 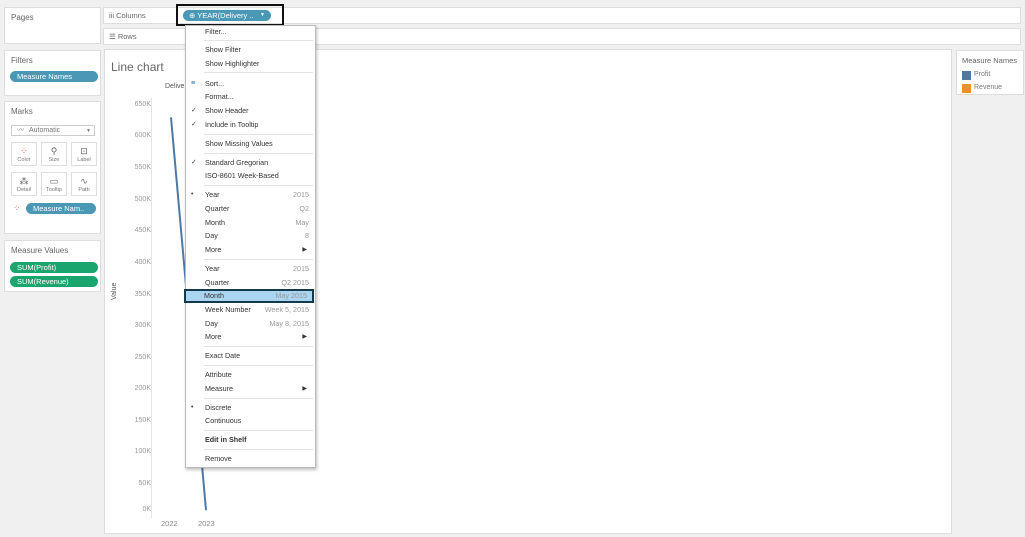 What do you see at coordinates (84, 190) in the screenshot?
I see `path-label: Path` at bounding box center [84, 190].